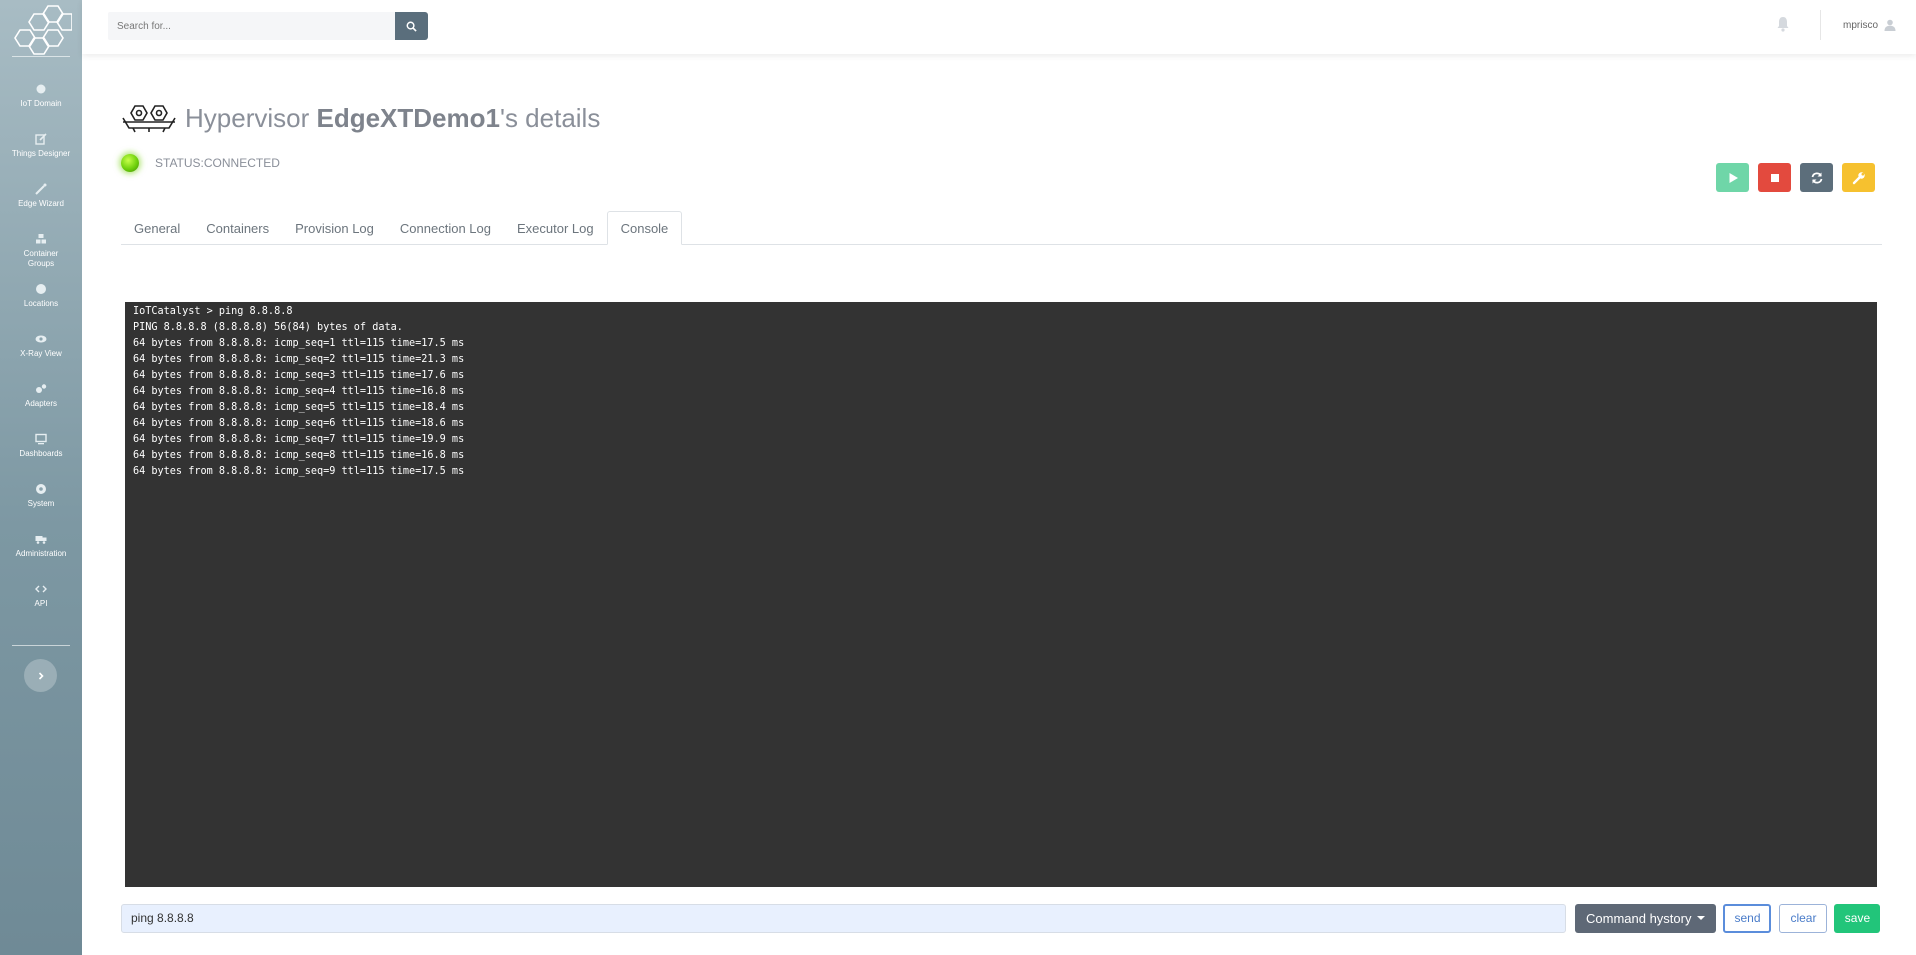 This screenshot has height=955, width=1916. I want to click on sidebar-item-iot-domain: IoT Domain, so click(41, 101).